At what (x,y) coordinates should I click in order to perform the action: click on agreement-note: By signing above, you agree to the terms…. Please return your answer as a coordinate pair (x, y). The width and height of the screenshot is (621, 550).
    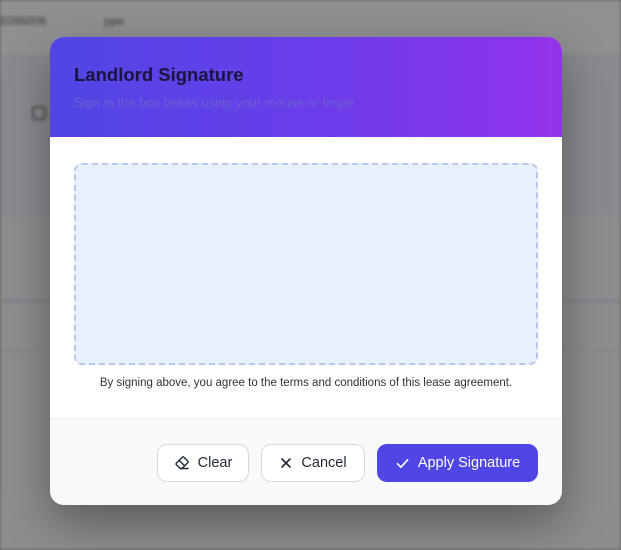
    Looking at the image, I should click on (306, 383).